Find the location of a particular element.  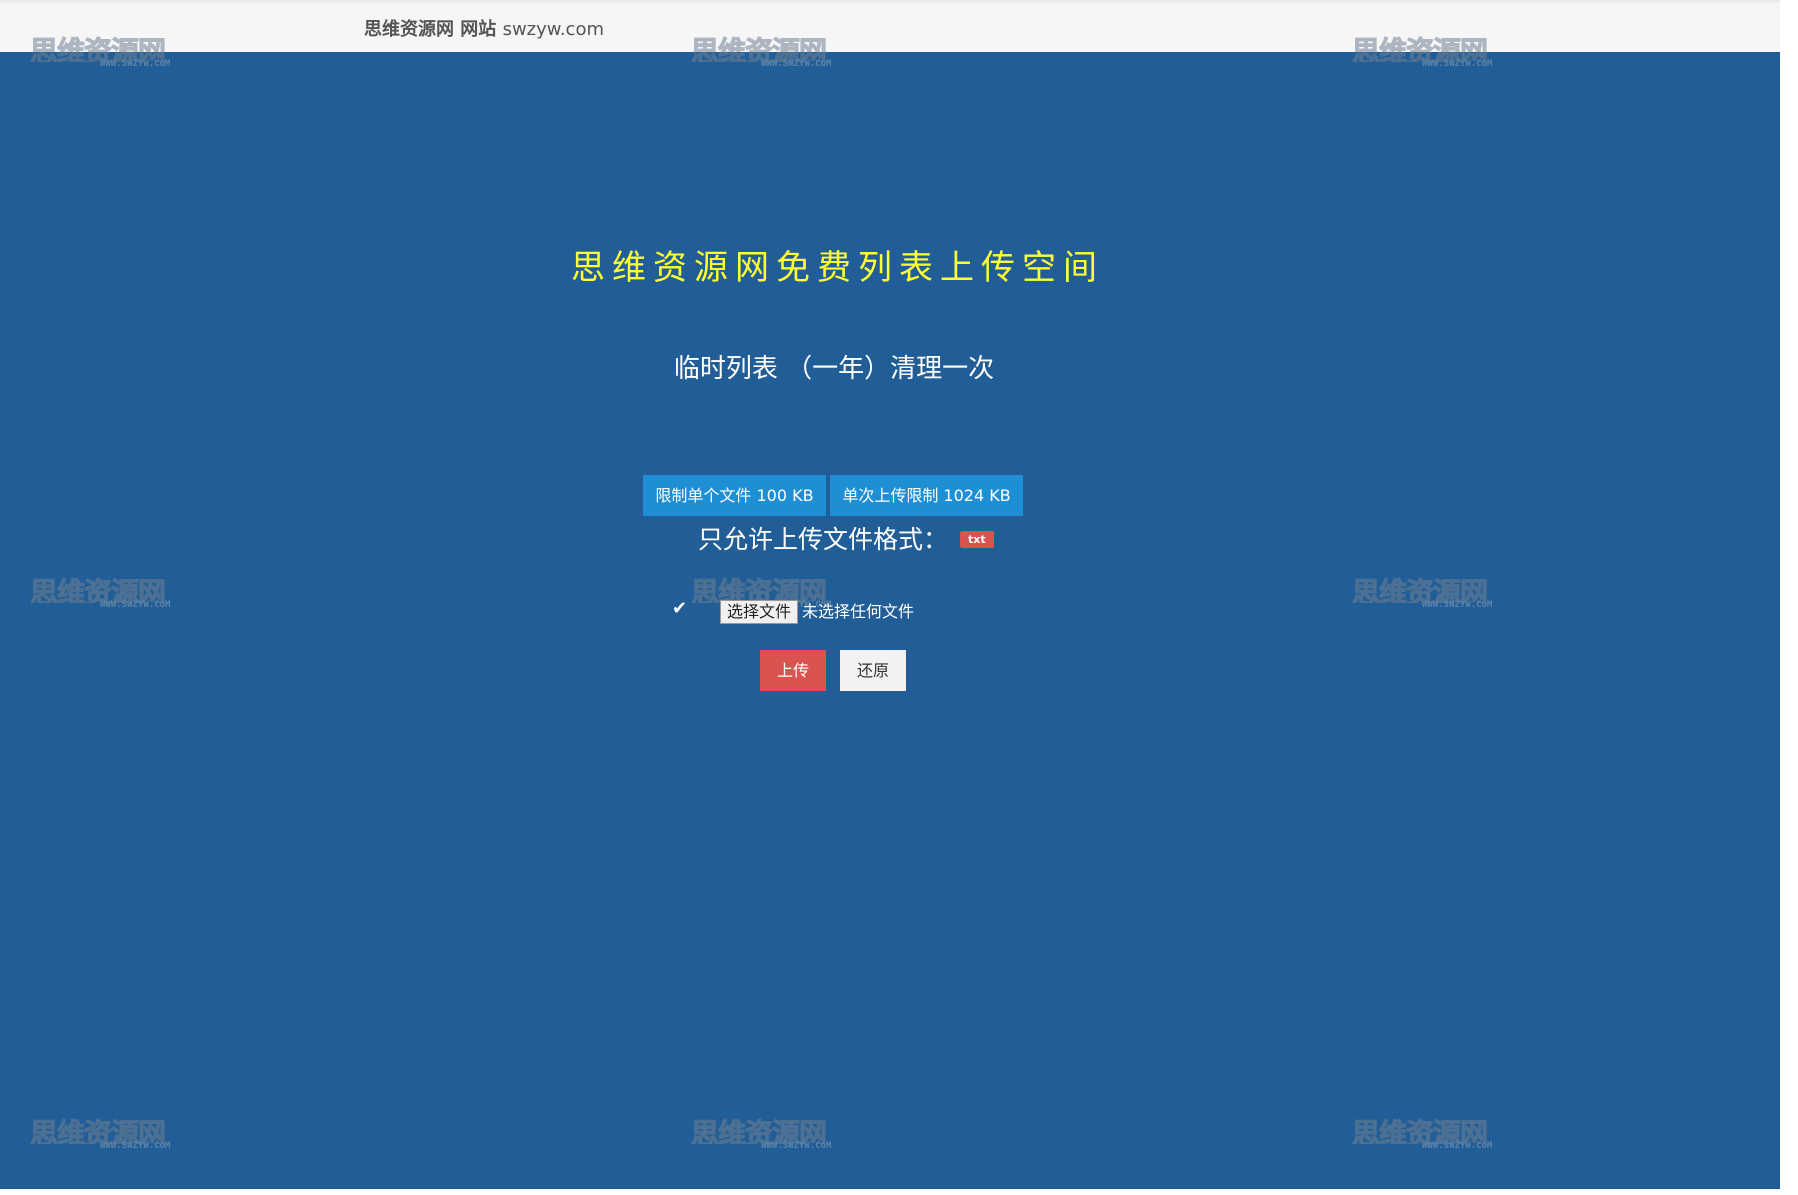

page-subtitle: 临时列表 （一年）清理一次 is located at coordinates (834, 369).